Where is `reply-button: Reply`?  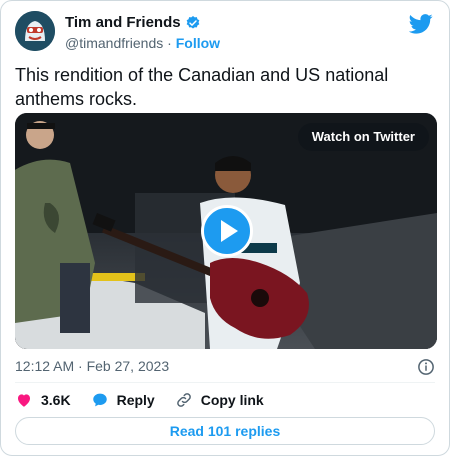
reply-button: Reply is located at coordinates (123, 400).